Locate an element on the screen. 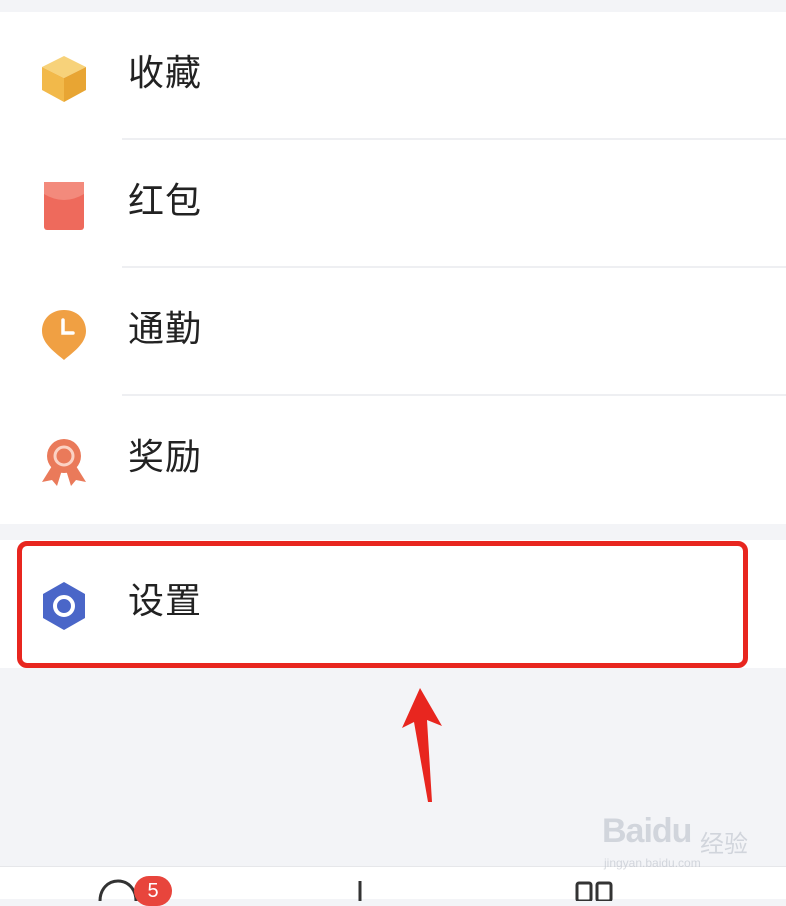 This screenshot has width=786, height=906. unread-badge: 5 is located at coordinates (153, 891).